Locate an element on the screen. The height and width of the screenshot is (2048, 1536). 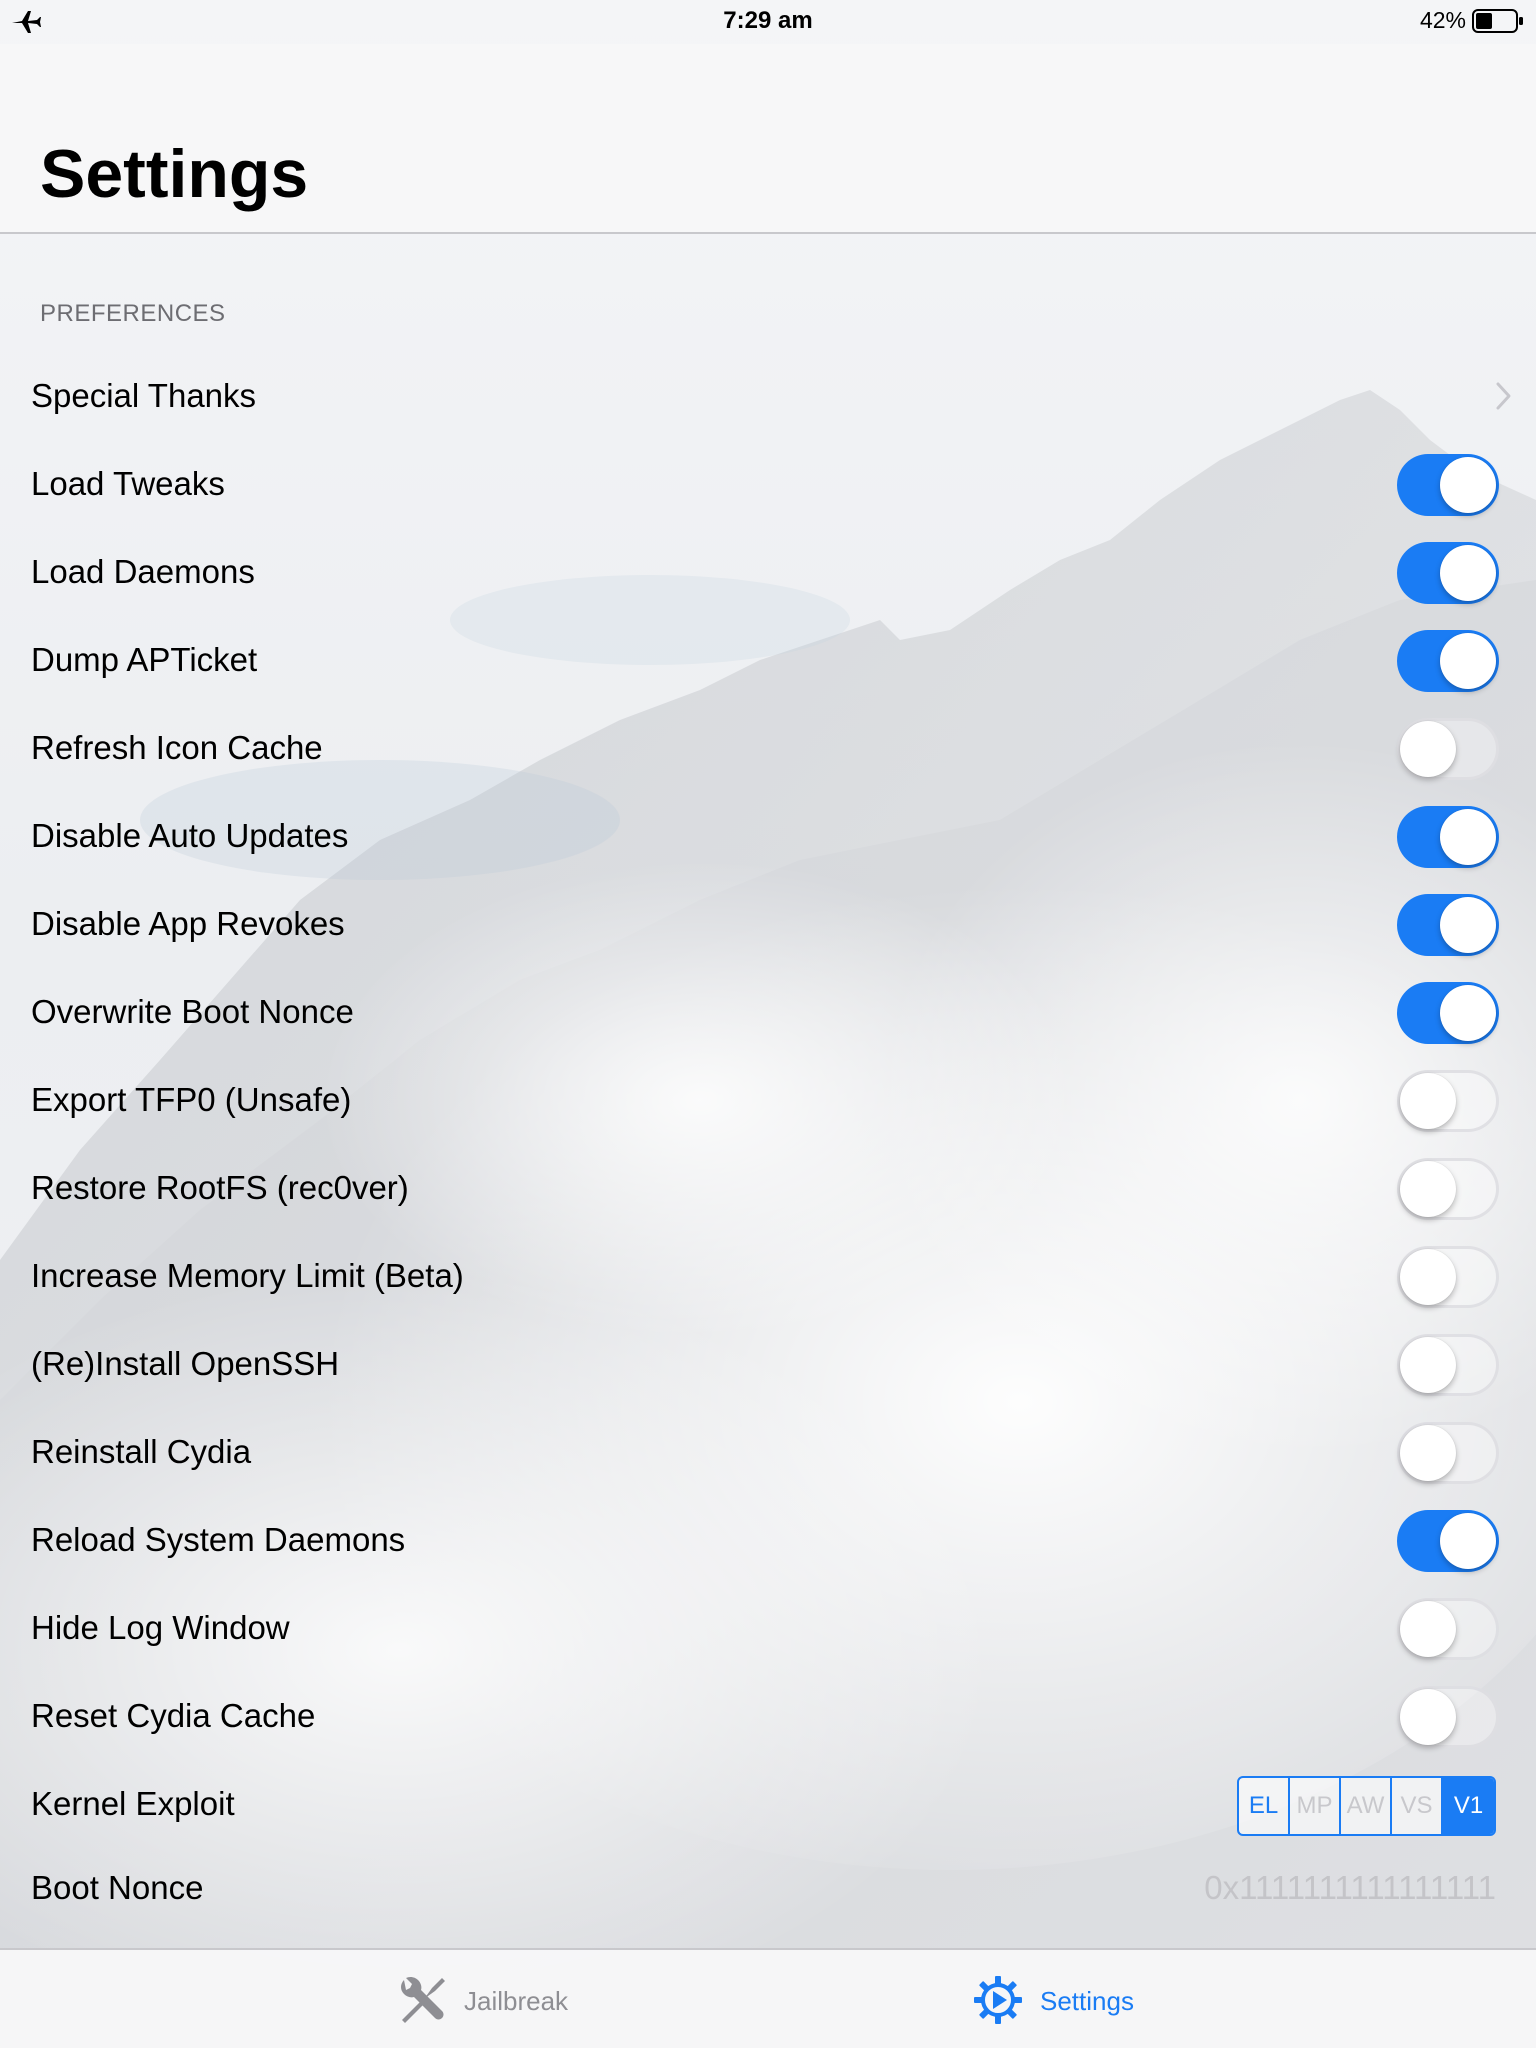
row-special-thanks: Special Thanks is located at coordinates (768, 396).